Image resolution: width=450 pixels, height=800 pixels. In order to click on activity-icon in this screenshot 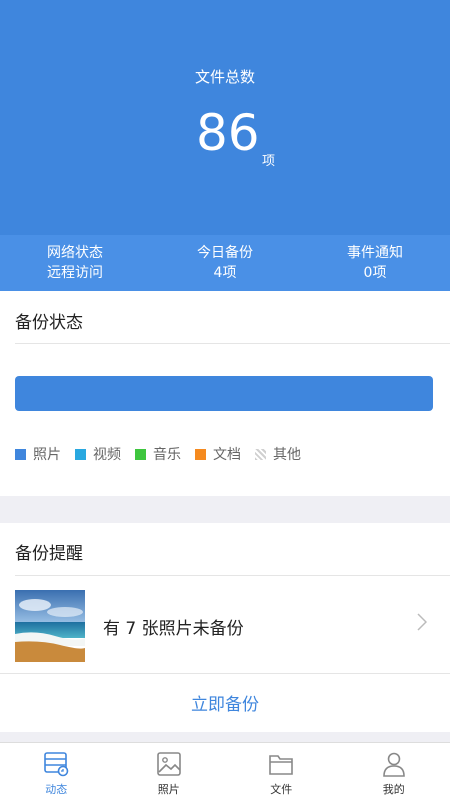, I will do `click(56, 764)`.